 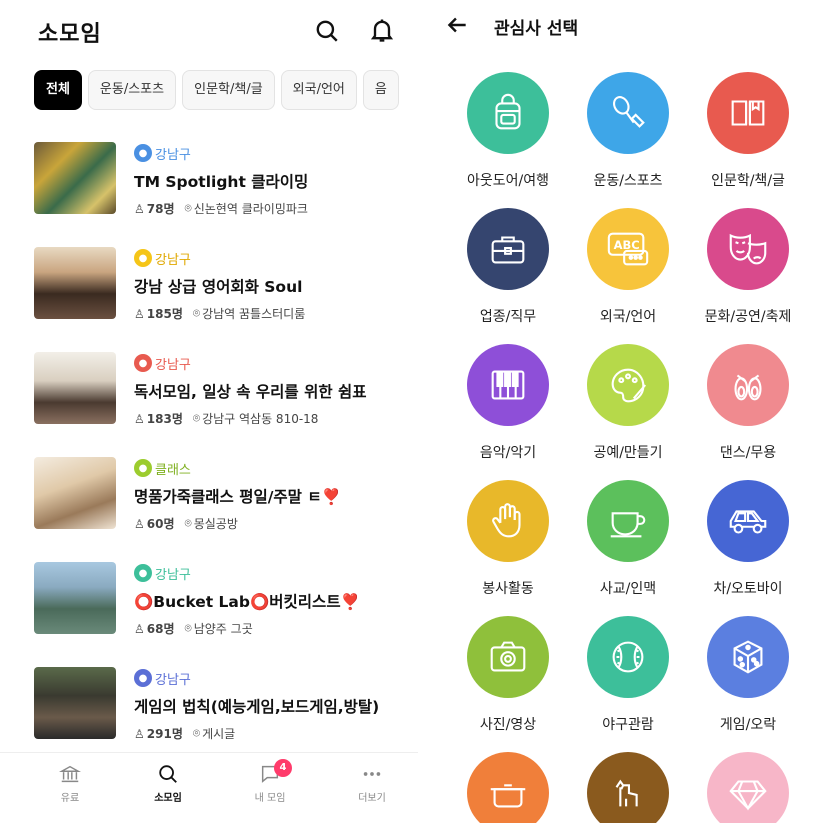 I want to click on group-meta: ♙ 78명 ⌾ 신논현역 클라이밍파크, so click(x=221, y=208).